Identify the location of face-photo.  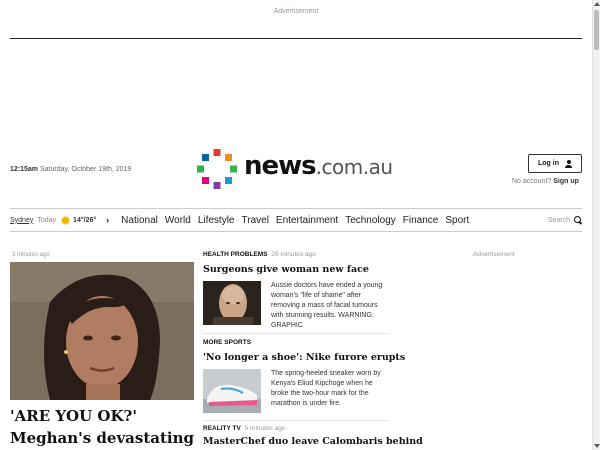
(232, 303).